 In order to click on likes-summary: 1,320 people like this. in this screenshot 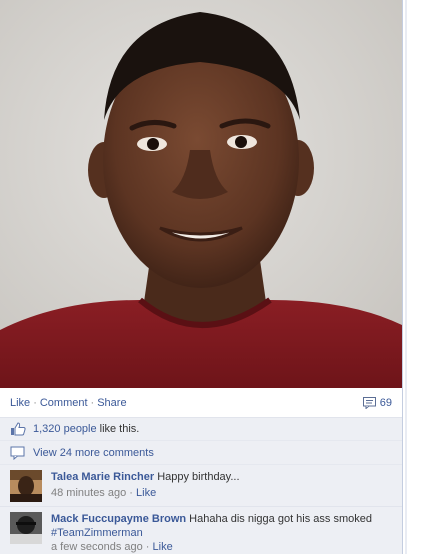, I will do `click(201, 429)`.